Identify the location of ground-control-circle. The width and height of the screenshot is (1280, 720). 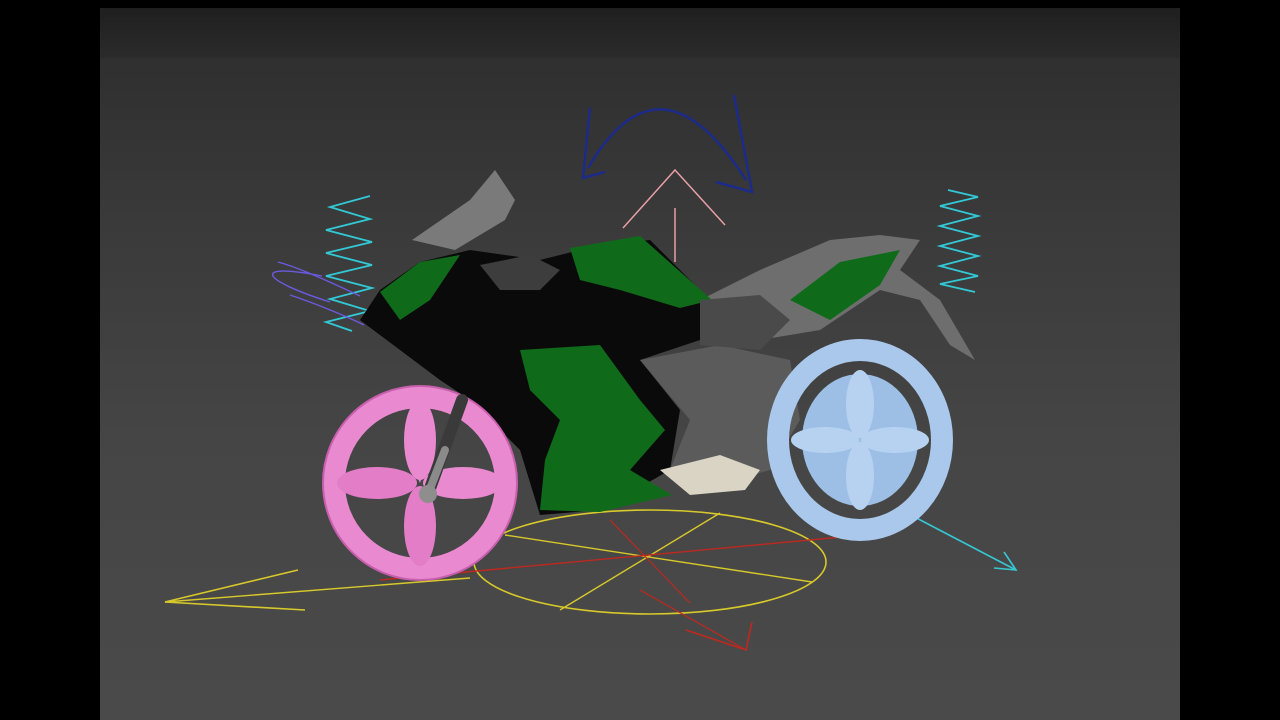
(650, 562).